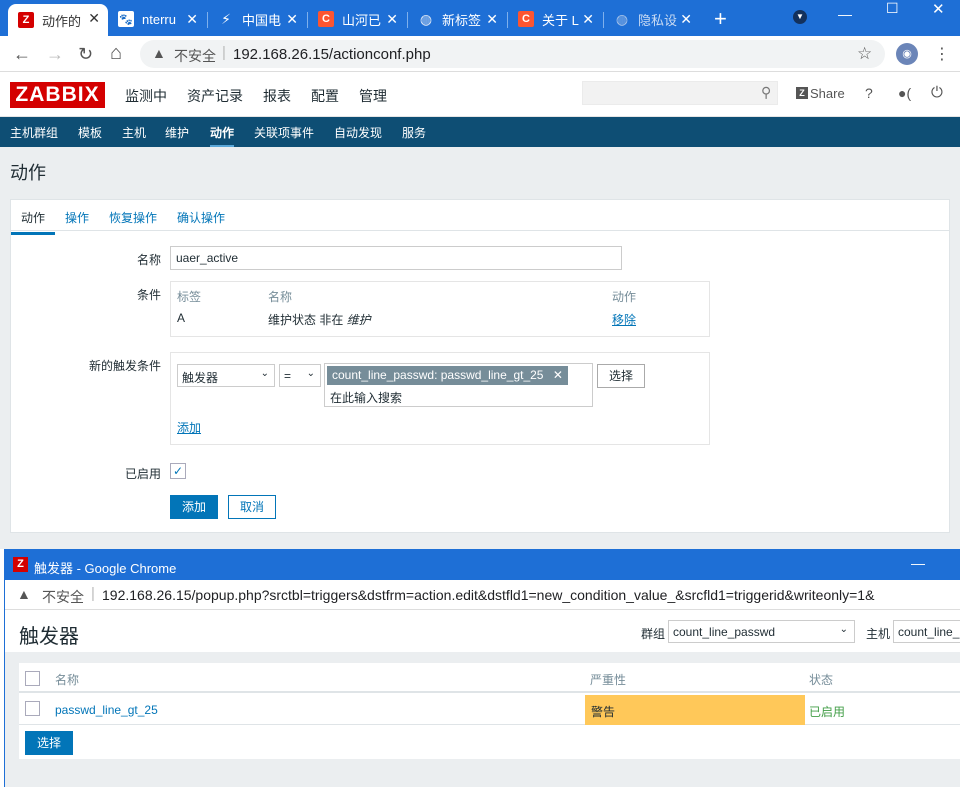  I want to click on popup-heading: 触发器, so click(49, 637).